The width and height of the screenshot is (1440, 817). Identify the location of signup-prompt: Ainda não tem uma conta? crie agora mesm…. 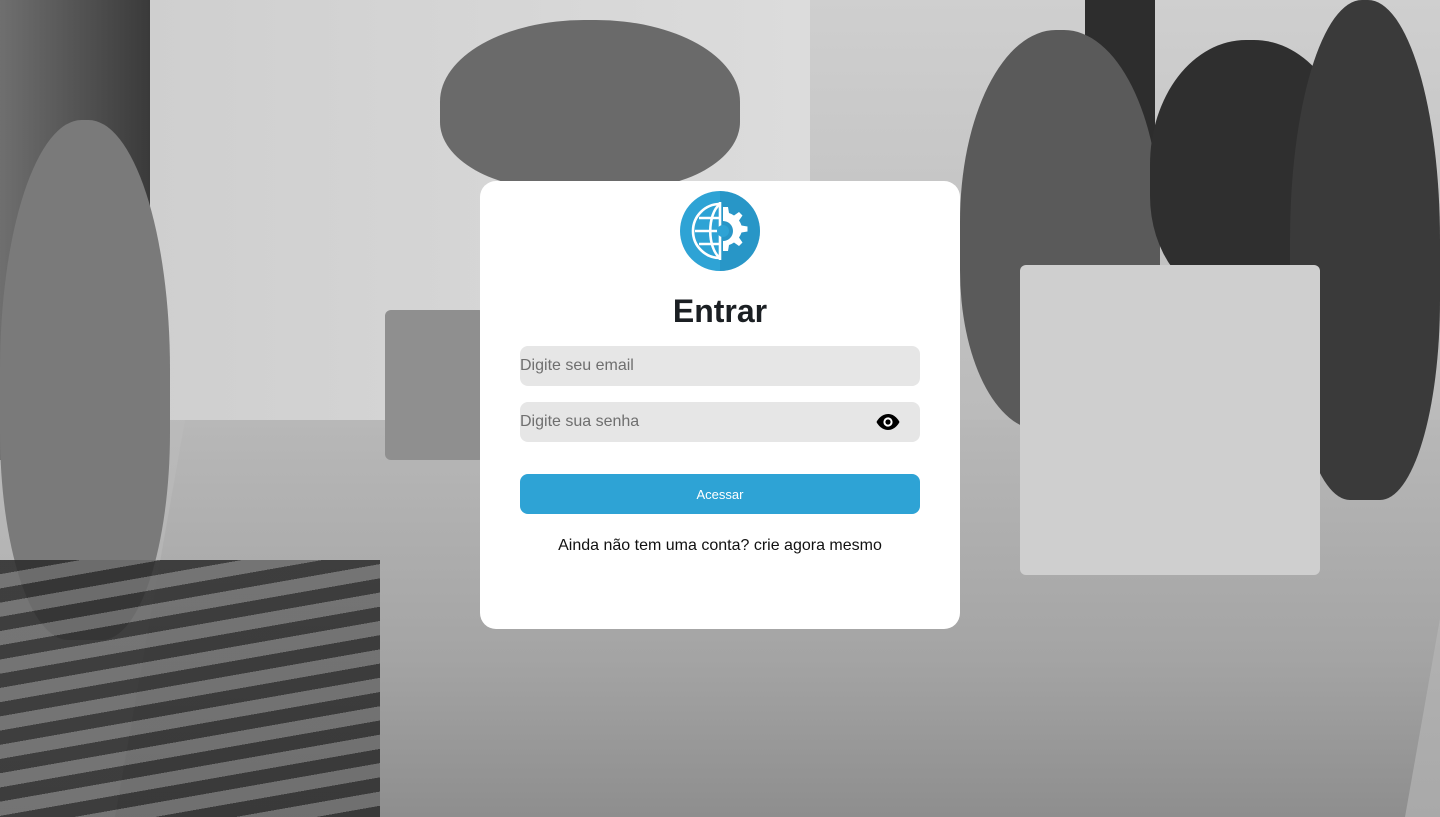
(720, 546).